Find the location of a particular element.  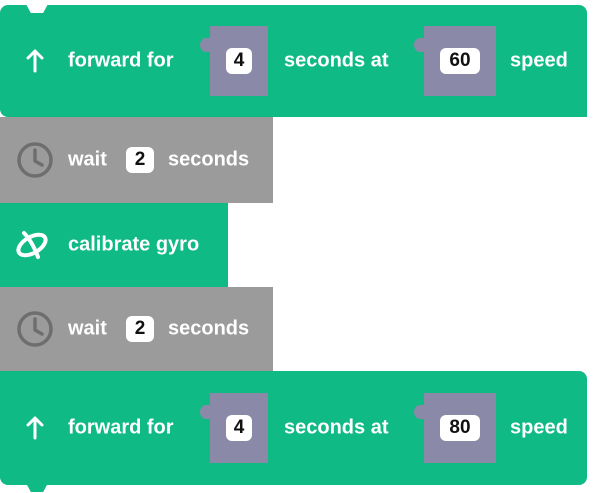

speed-input-slot: 80 is located at coordinates (455, 428).